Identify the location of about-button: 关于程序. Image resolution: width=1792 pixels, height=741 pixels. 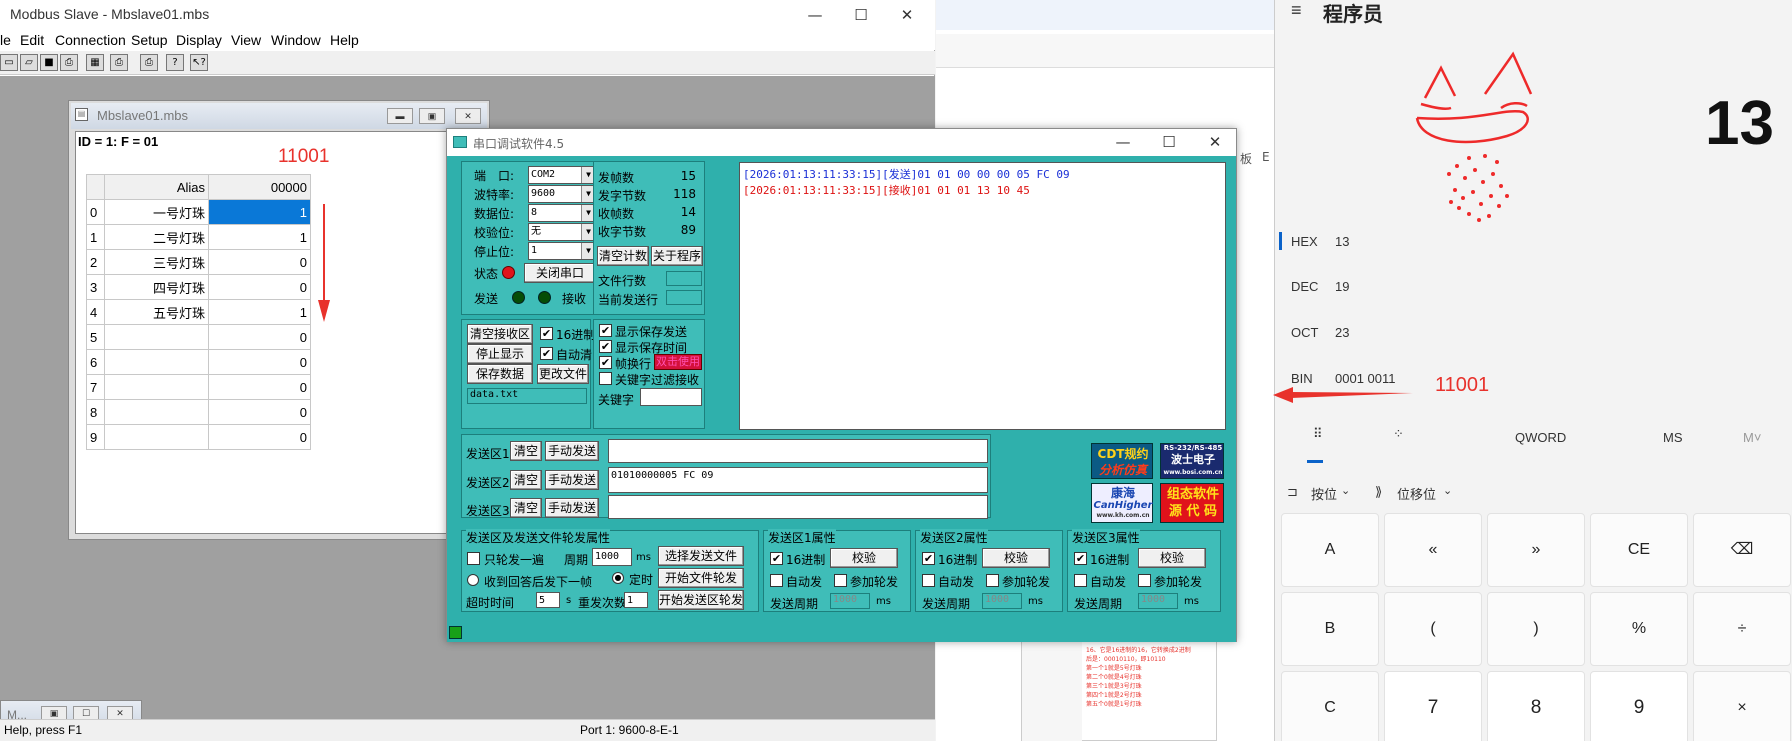
(677, 256).